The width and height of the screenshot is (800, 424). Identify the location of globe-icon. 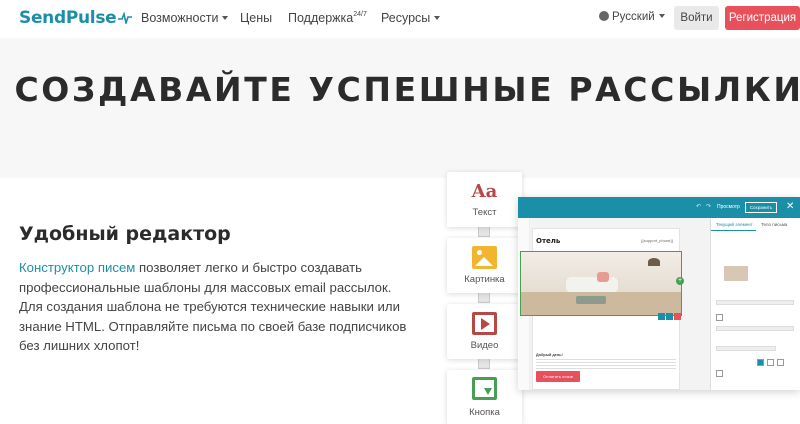
(604, 16).